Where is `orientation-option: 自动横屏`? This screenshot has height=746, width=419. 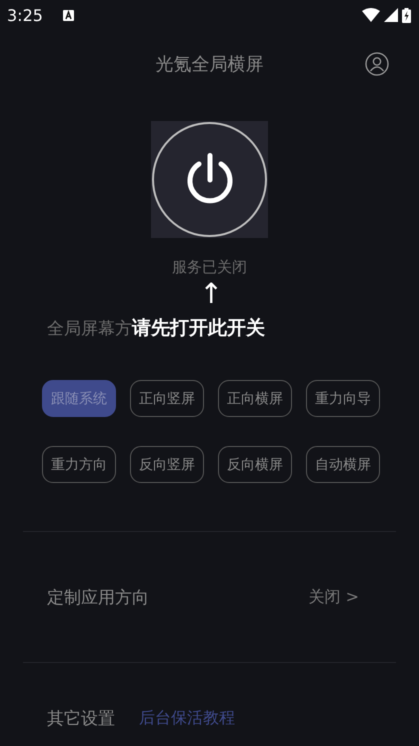
orientation-option: 自动横屏 is located at coordinates (343, 464).